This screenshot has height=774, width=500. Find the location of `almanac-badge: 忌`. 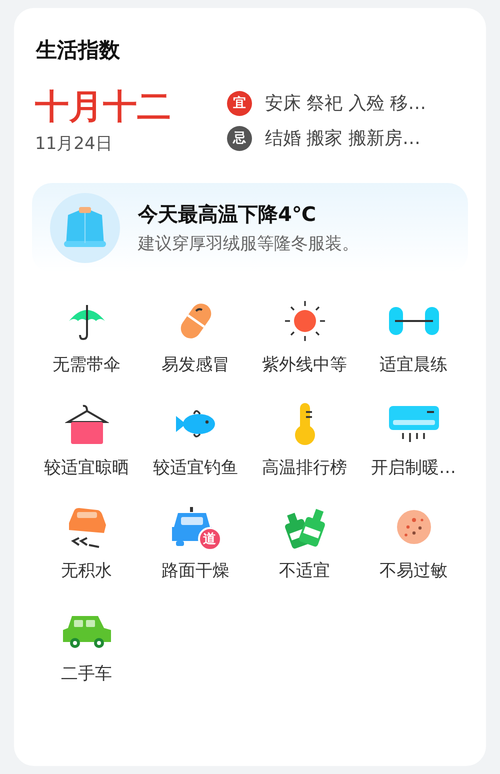

almanac-badge: 忌 is located at coordinates (239, 138).